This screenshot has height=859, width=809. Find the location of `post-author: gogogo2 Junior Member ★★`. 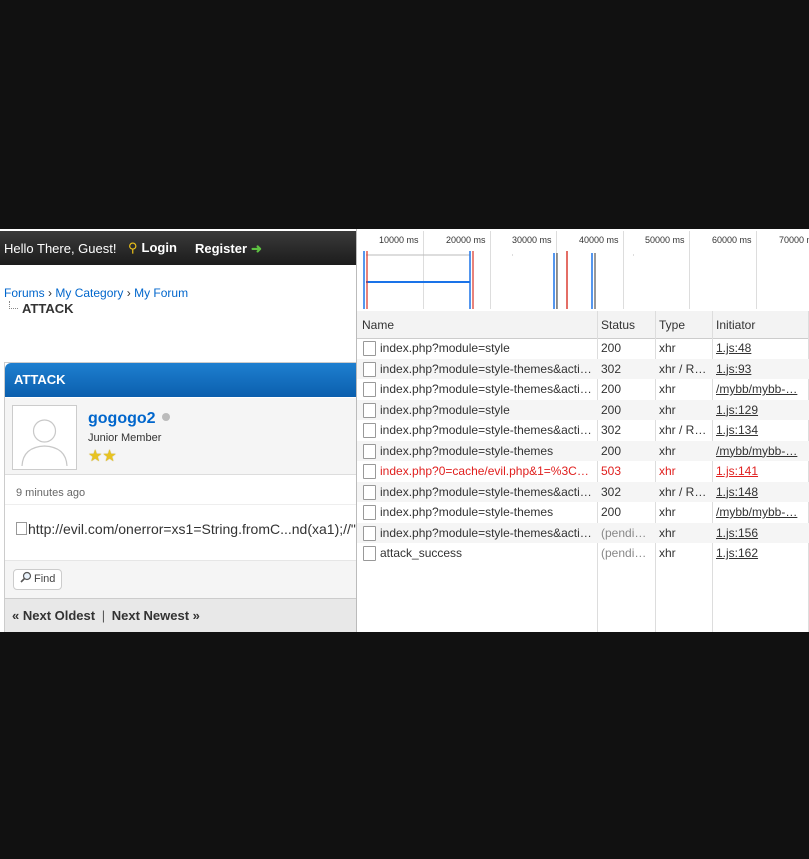

post-author: gogogo2 Junior Member ★★ is located at coordinates (180, 436).